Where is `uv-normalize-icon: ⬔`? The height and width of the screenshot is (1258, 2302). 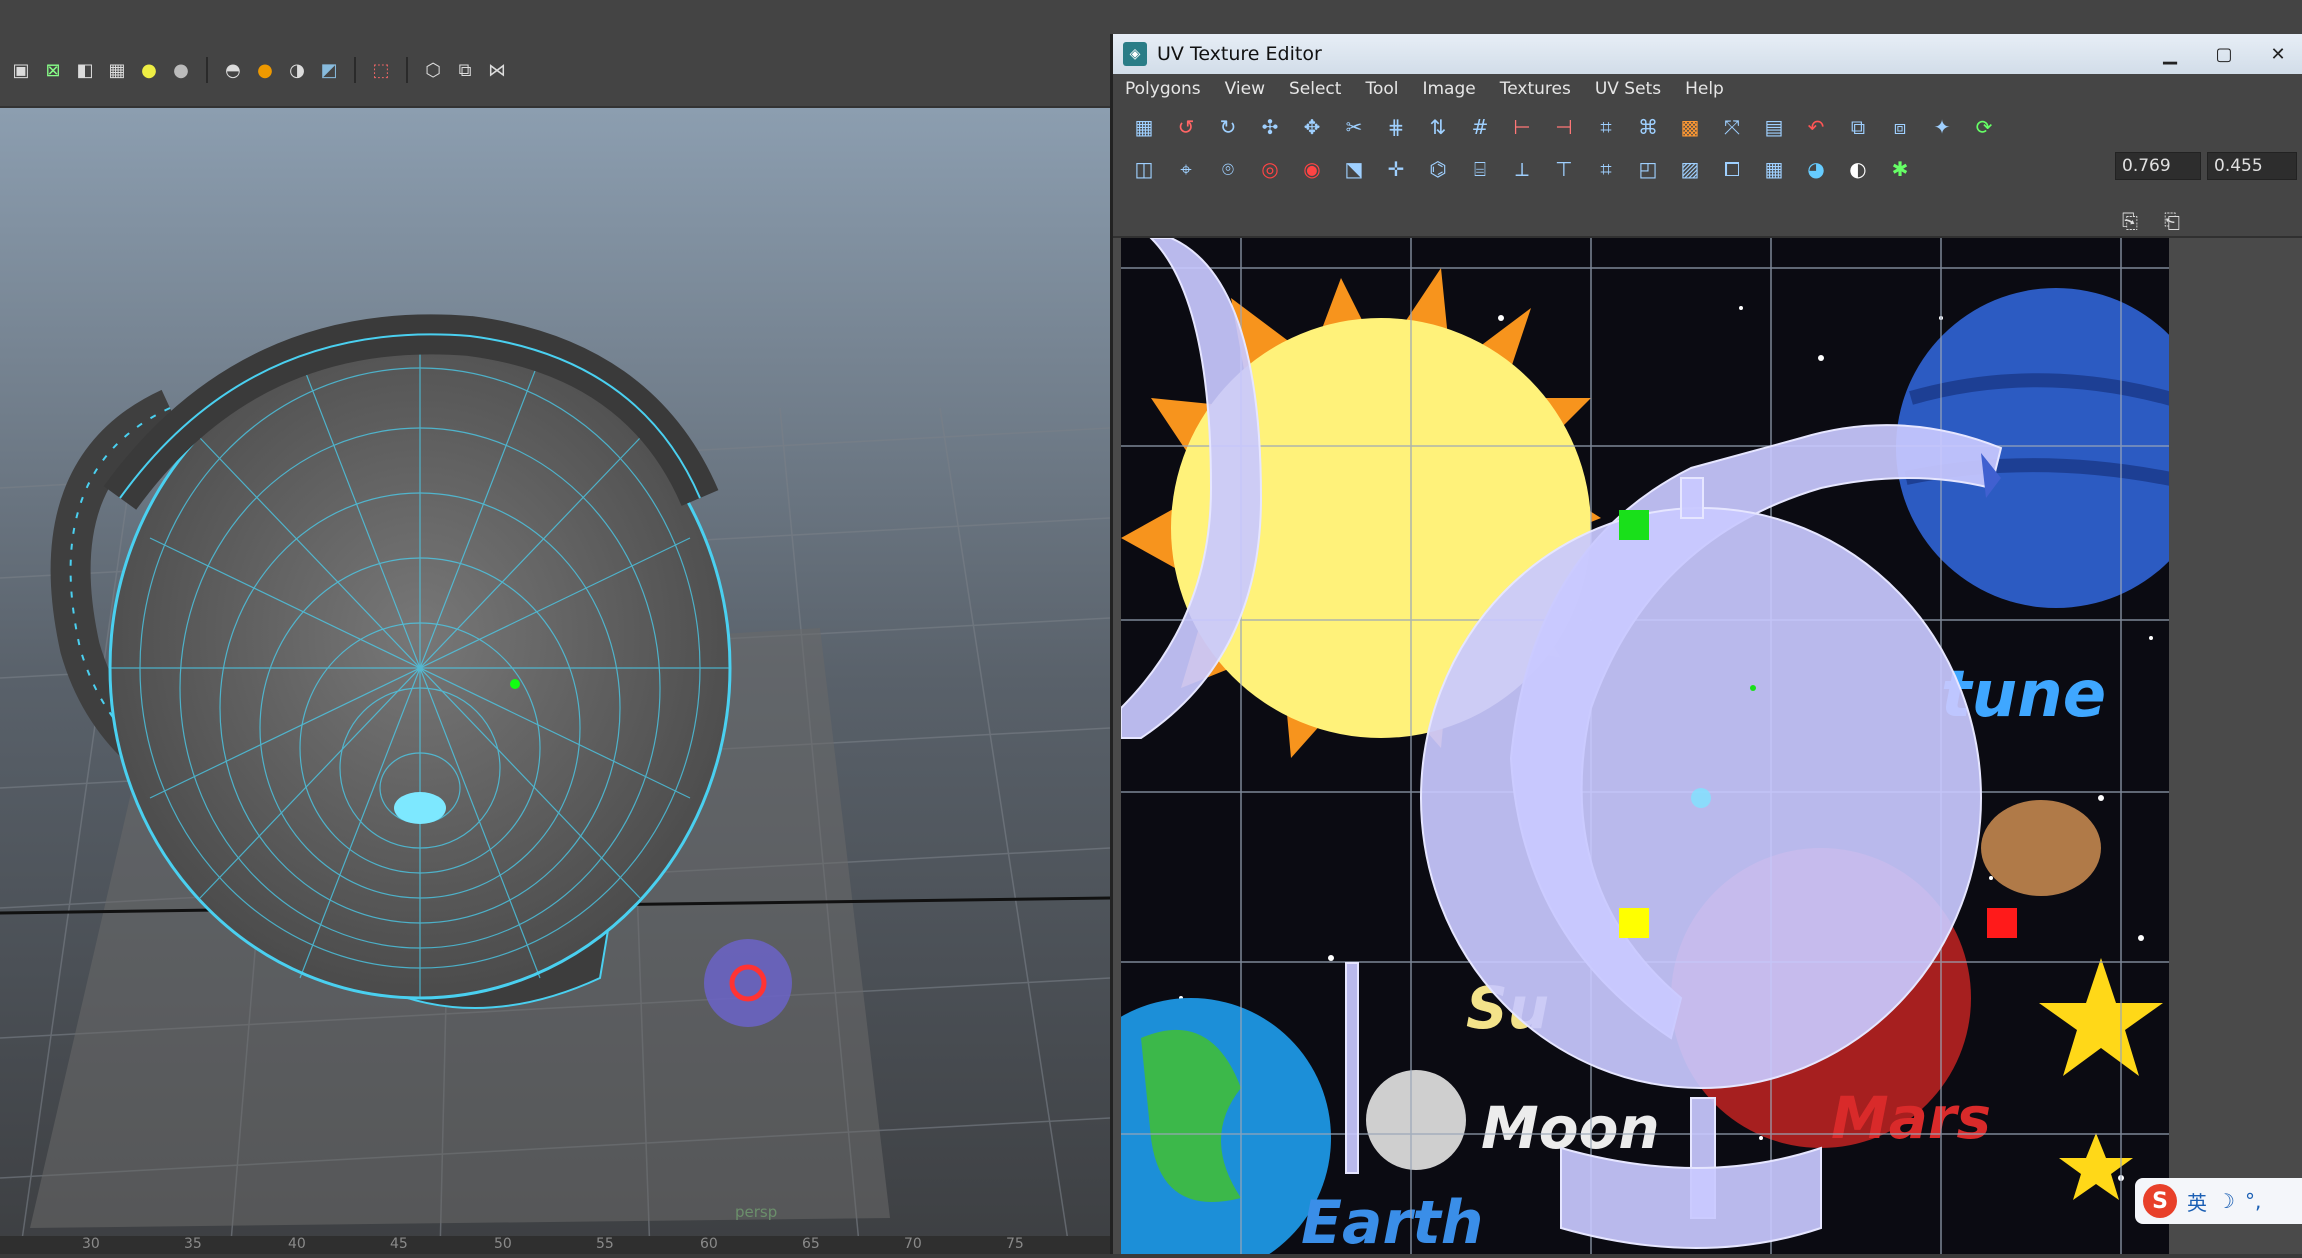 uv-normalize-icon: ⬔ is located at coordinates (1354, 169).